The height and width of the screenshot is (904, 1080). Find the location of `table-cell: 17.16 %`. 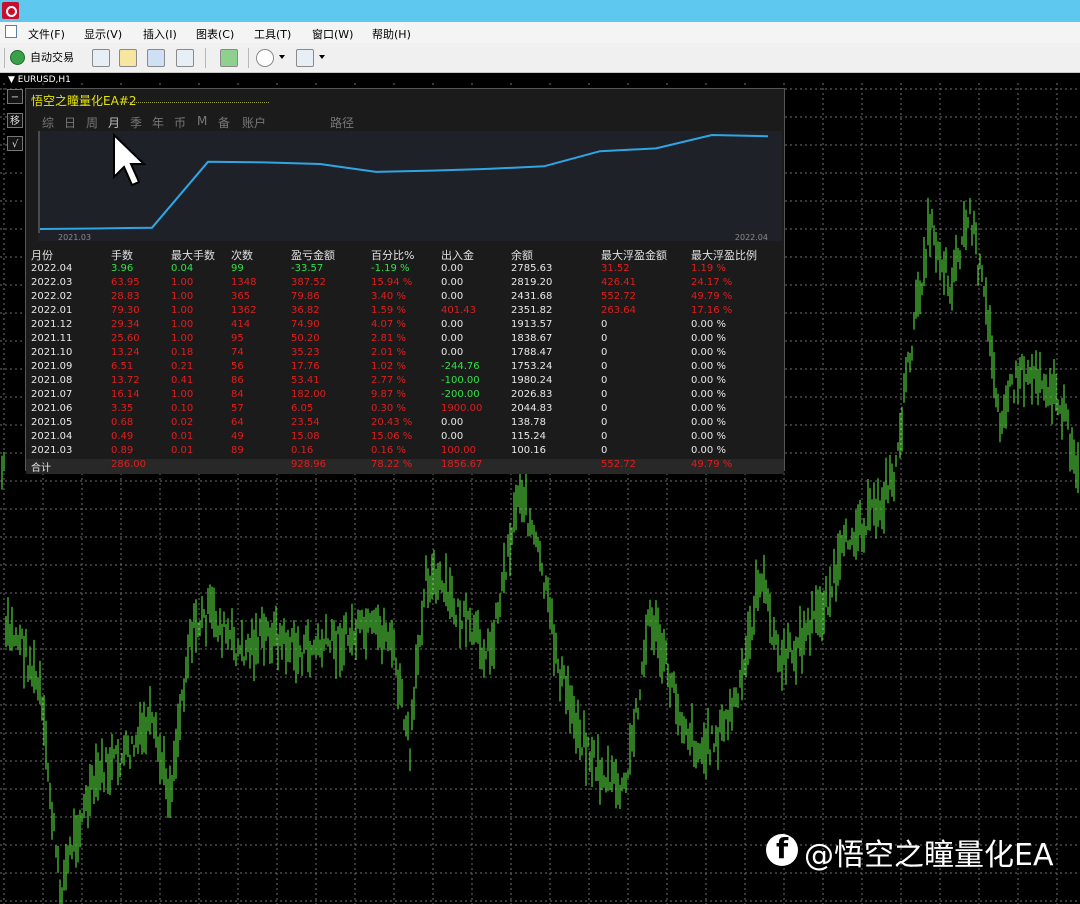

table-cell: 17.16 % is located at coordinates (712, 310).